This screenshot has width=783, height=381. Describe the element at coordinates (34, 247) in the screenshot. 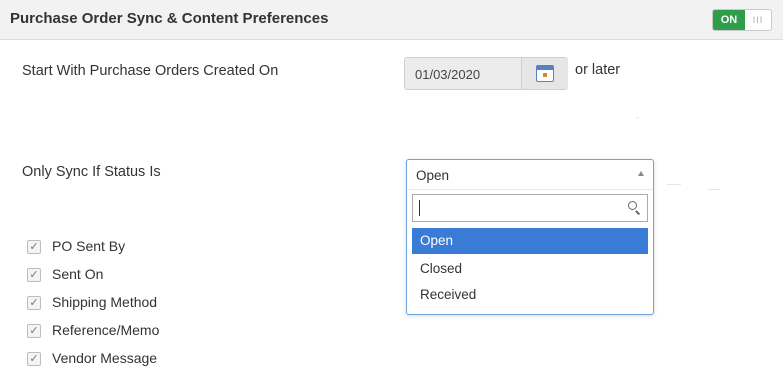

I see `checkbox-po-sent-by: ✓` at that location.